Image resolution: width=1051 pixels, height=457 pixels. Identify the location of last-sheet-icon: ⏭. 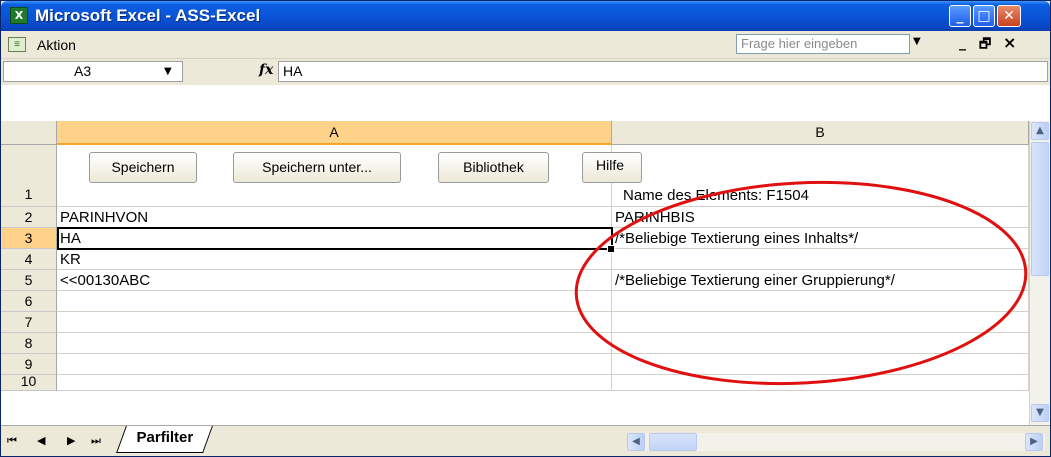
(96, 441).